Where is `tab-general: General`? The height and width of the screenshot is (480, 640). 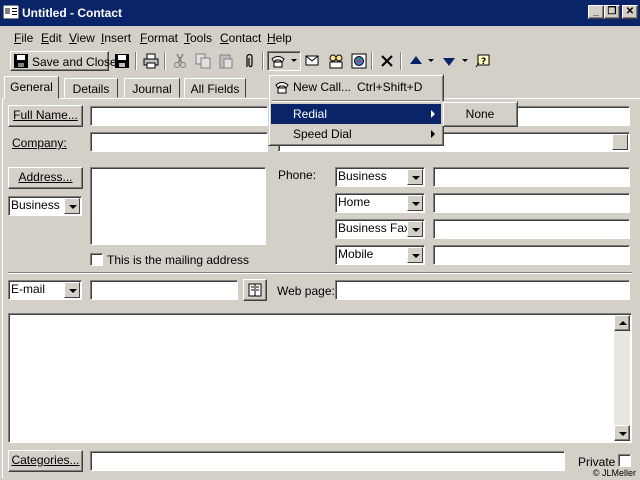 tab-general: General is located at coordinates (31, 87).